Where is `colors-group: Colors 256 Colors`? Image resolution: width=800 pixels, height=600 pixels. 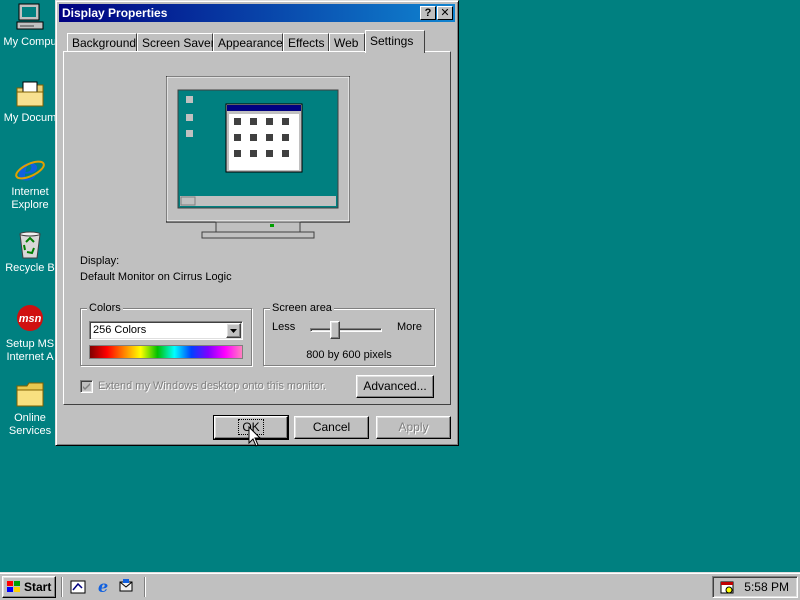 colors-group: Colors 256 Colors is located at coordinates (166, 334).